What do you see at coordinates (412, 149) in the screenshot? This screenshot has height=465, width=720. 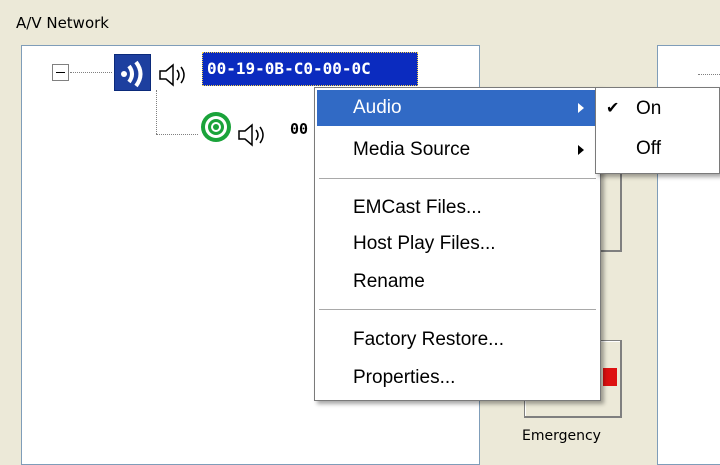 I see `menu-item-label: Media Source` at bounding box center [412, 149].